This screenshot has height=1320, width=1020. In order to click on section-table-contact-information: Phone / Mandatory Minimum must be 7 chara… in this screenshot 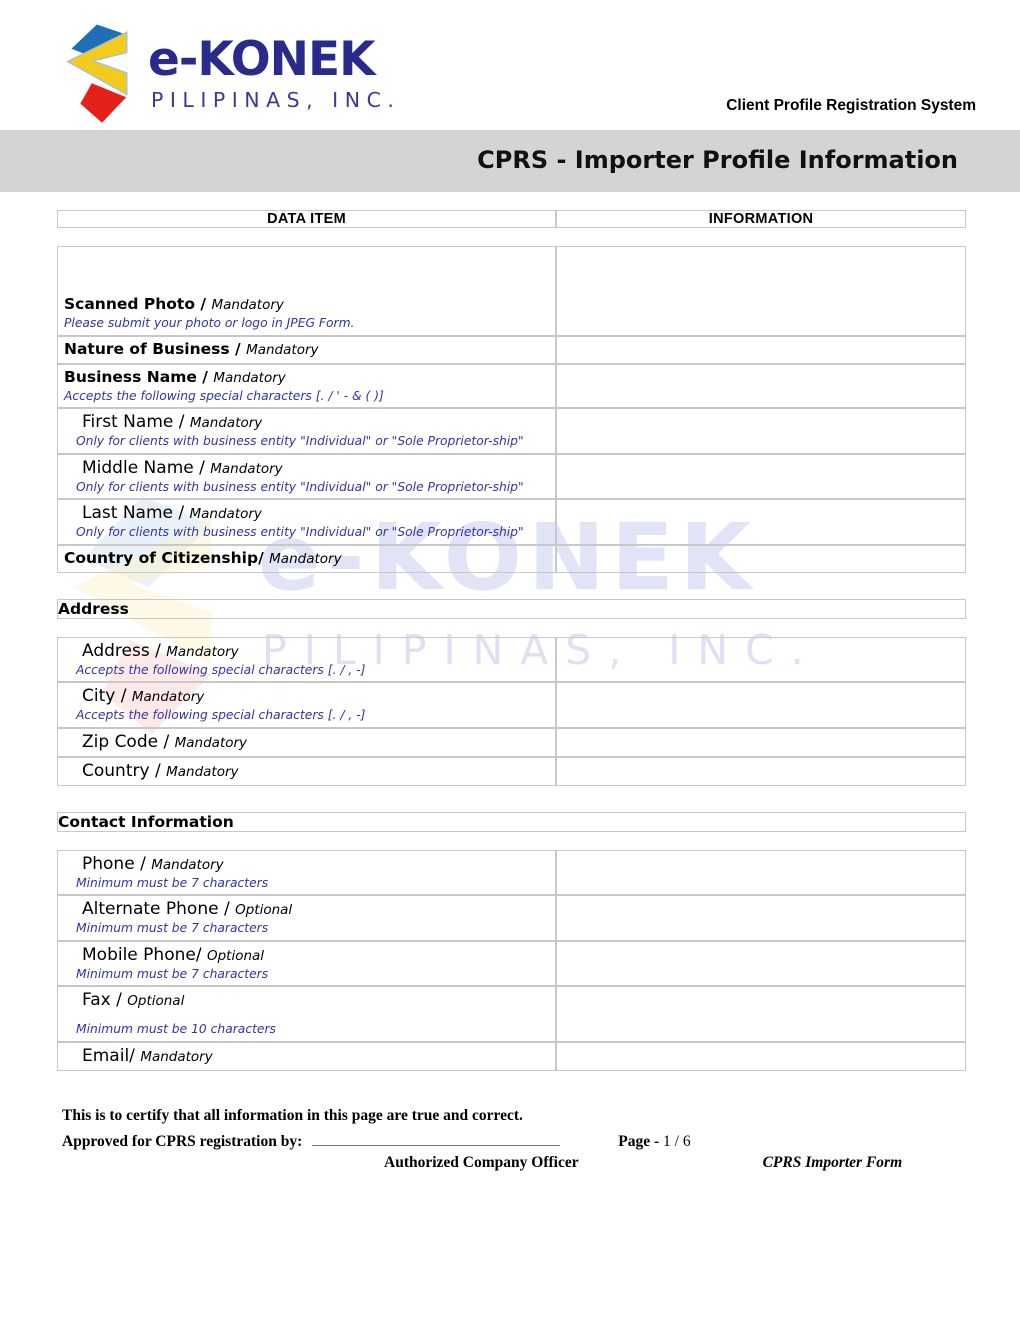, I will do `click(511, 960)`.